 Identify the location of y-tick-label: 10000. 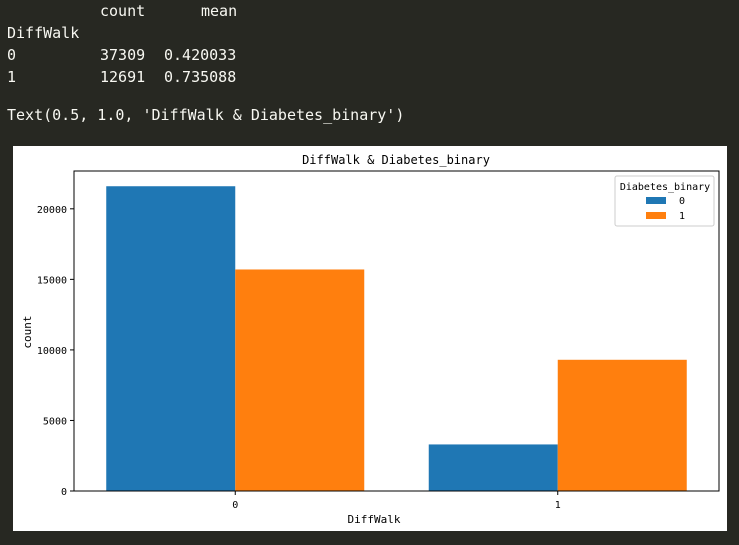
(52, 351).